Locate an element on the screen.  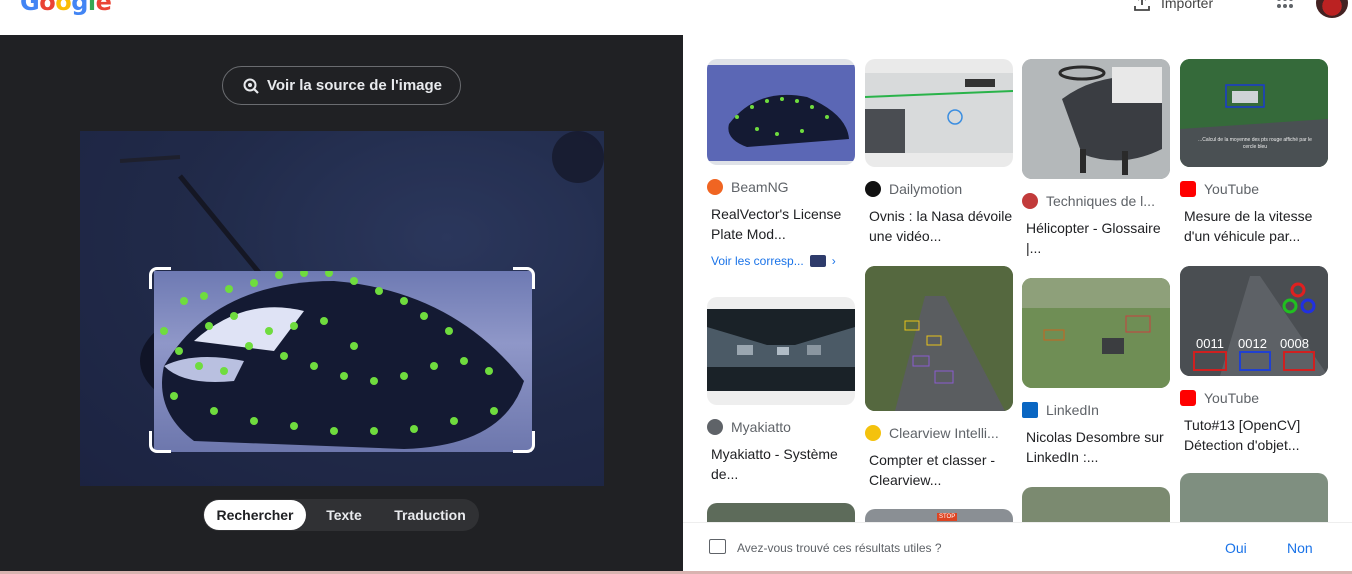
match-thumbnail-icon is located at coordinates (817, 261).